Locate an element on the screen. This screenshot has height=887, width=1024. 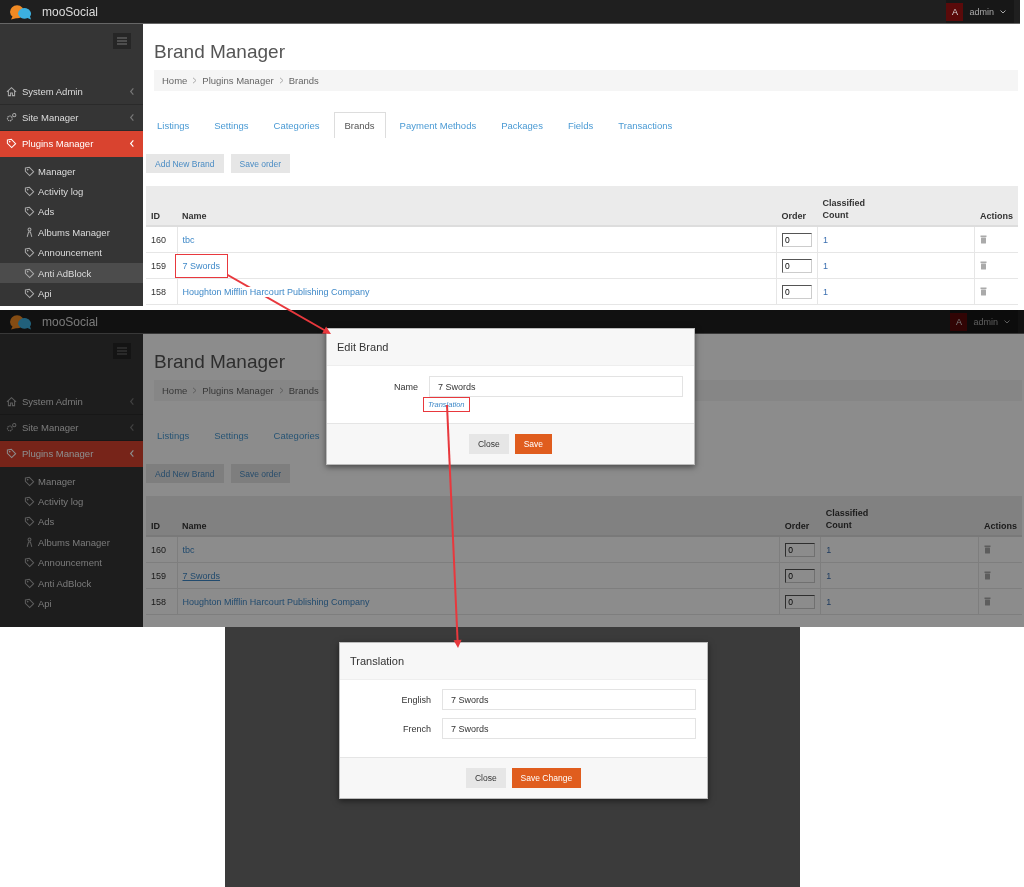
tab: Payment Methods is located at coordinates (438, 125).